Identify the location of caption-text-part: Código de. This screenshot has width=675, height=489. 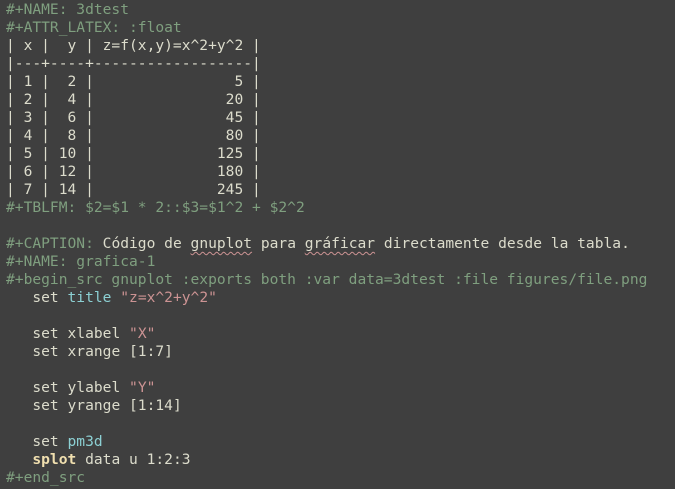
(142, 243).